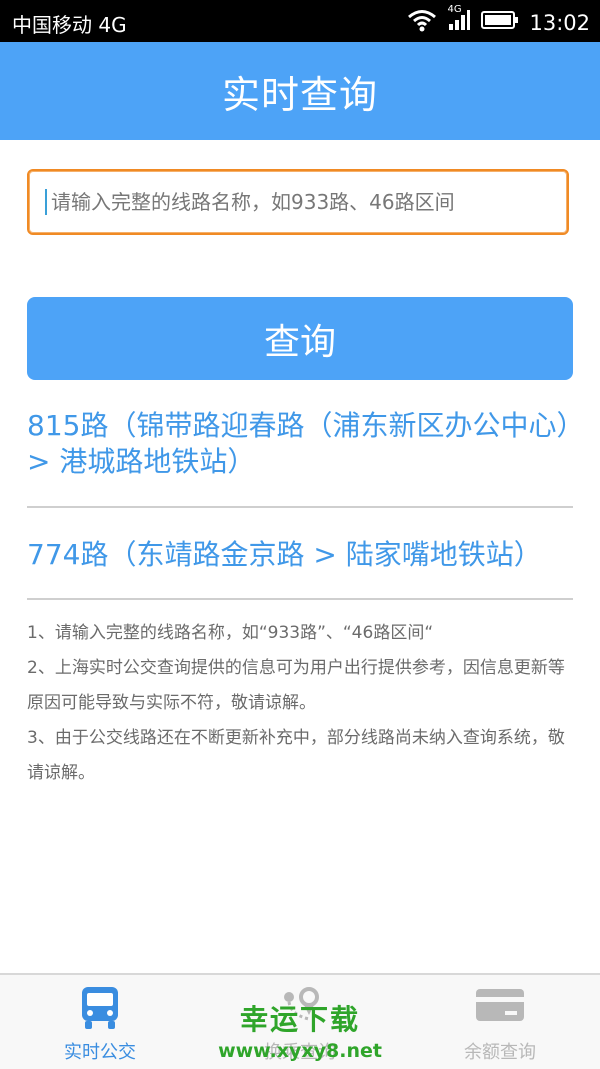  I want to click on query-button: 查询, so click(300, 338).